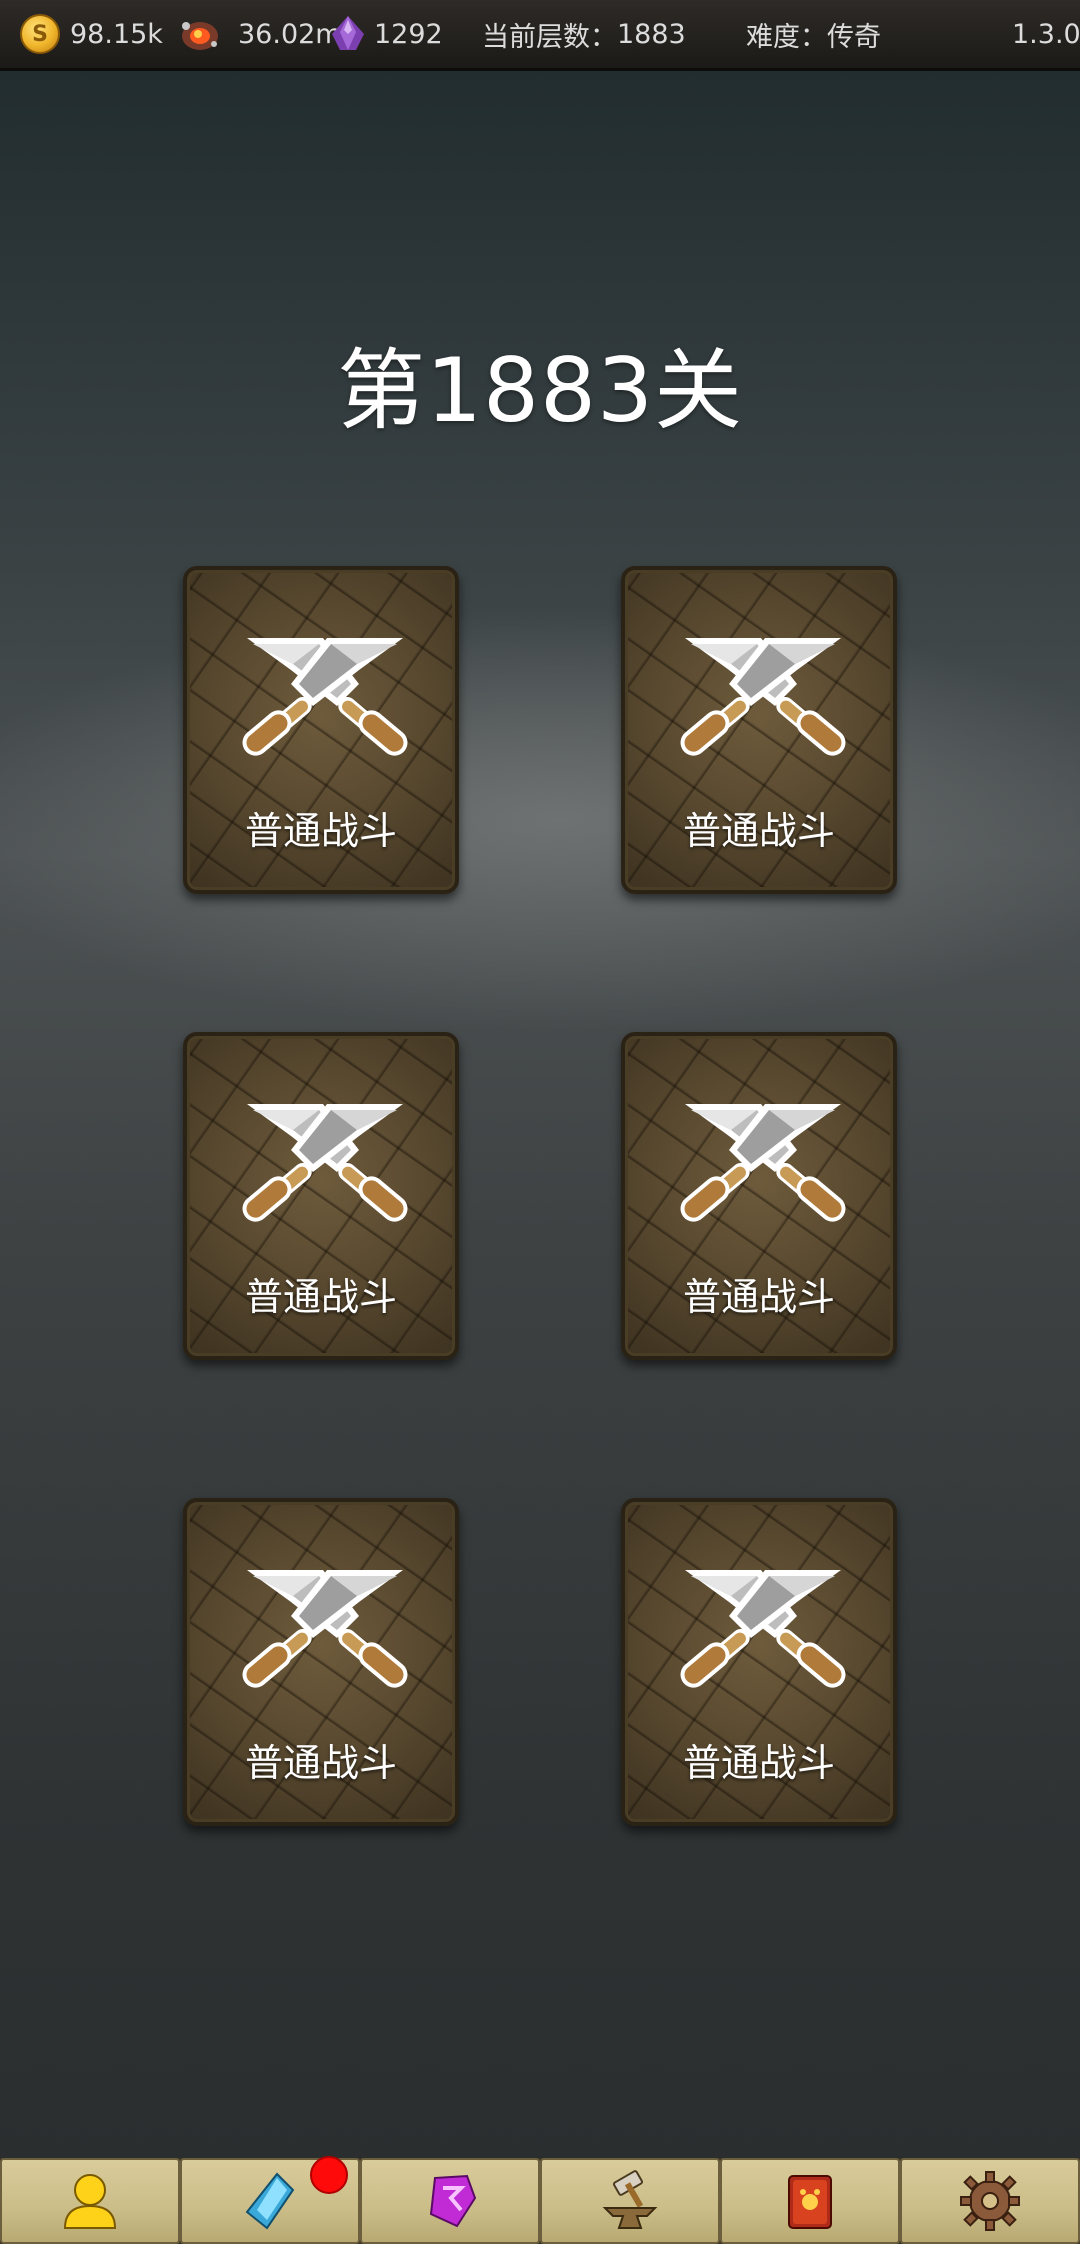 The width and height of the screenshot is (1080, 2244). I want to click on hero-icon, so click(90, 2201).